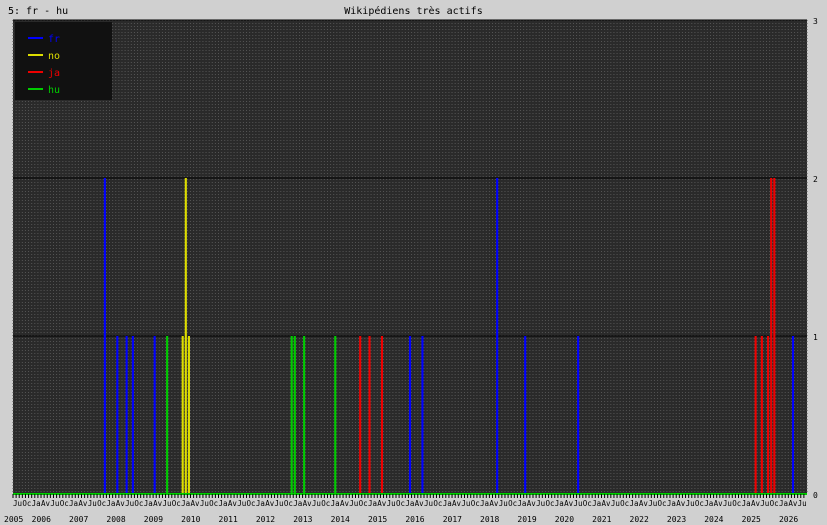  I want to click on y-tick-label: 1, so click(815, 337).